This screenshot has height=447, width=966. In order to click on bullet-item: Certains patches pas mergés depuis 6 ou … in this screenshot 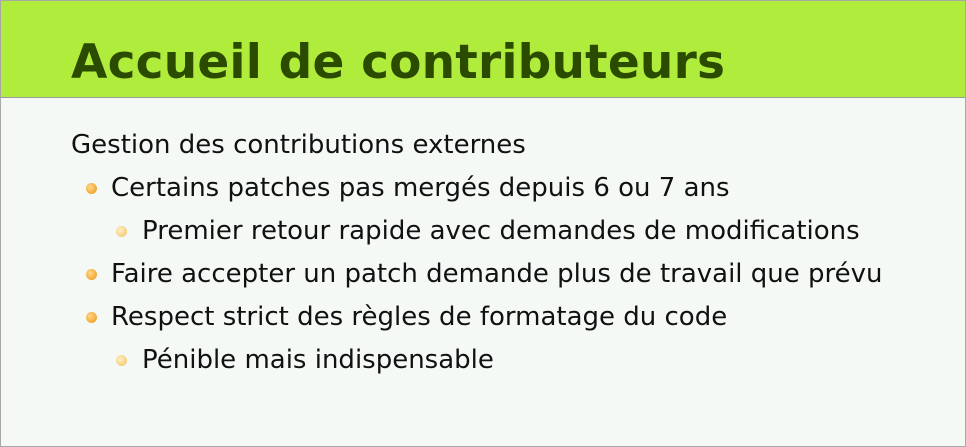, I will do `click(420, 188)`.